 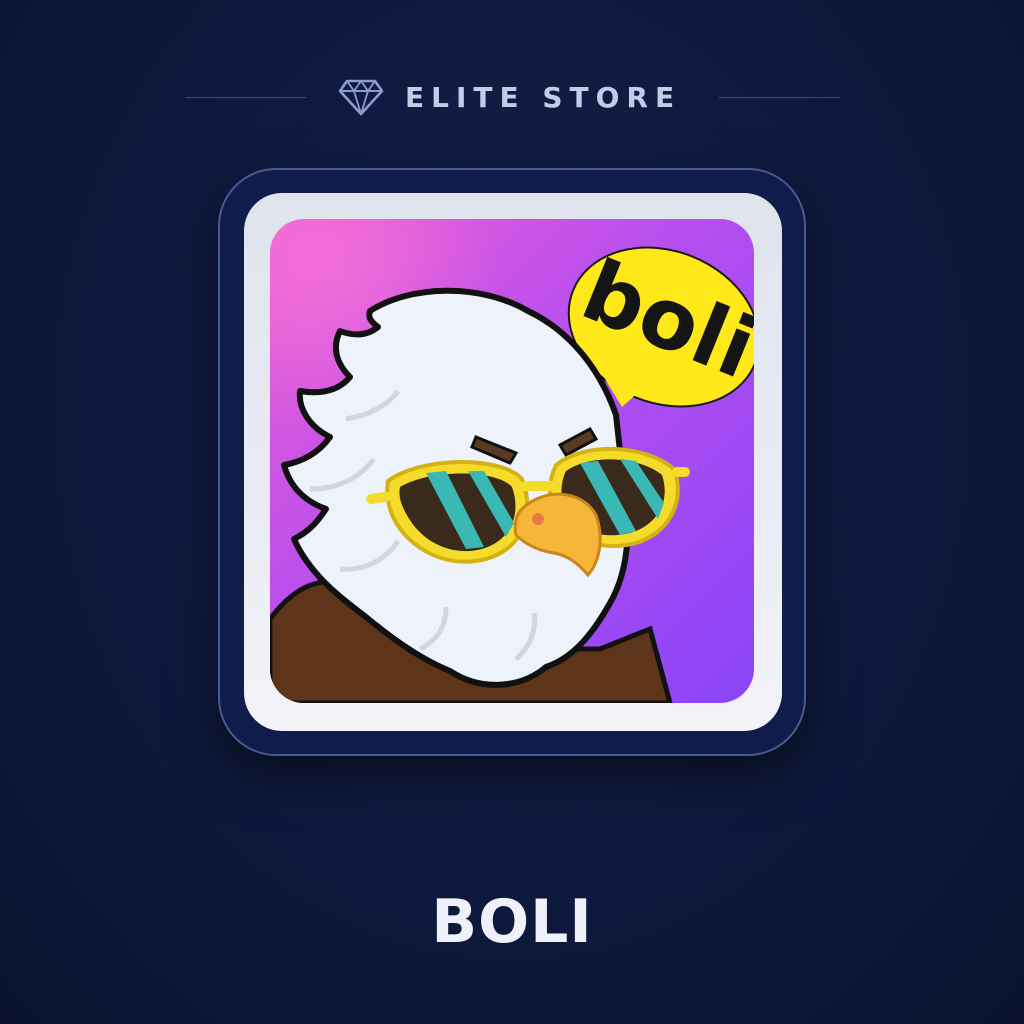 What do you see at coordinates (361, 97) in the screenshot?
I see `diamond-icon` at bounding box center [361, 97].